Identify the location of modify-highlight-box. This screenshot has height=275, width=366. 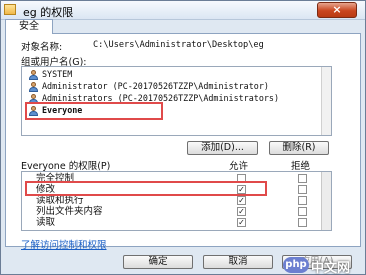
(146, 188).